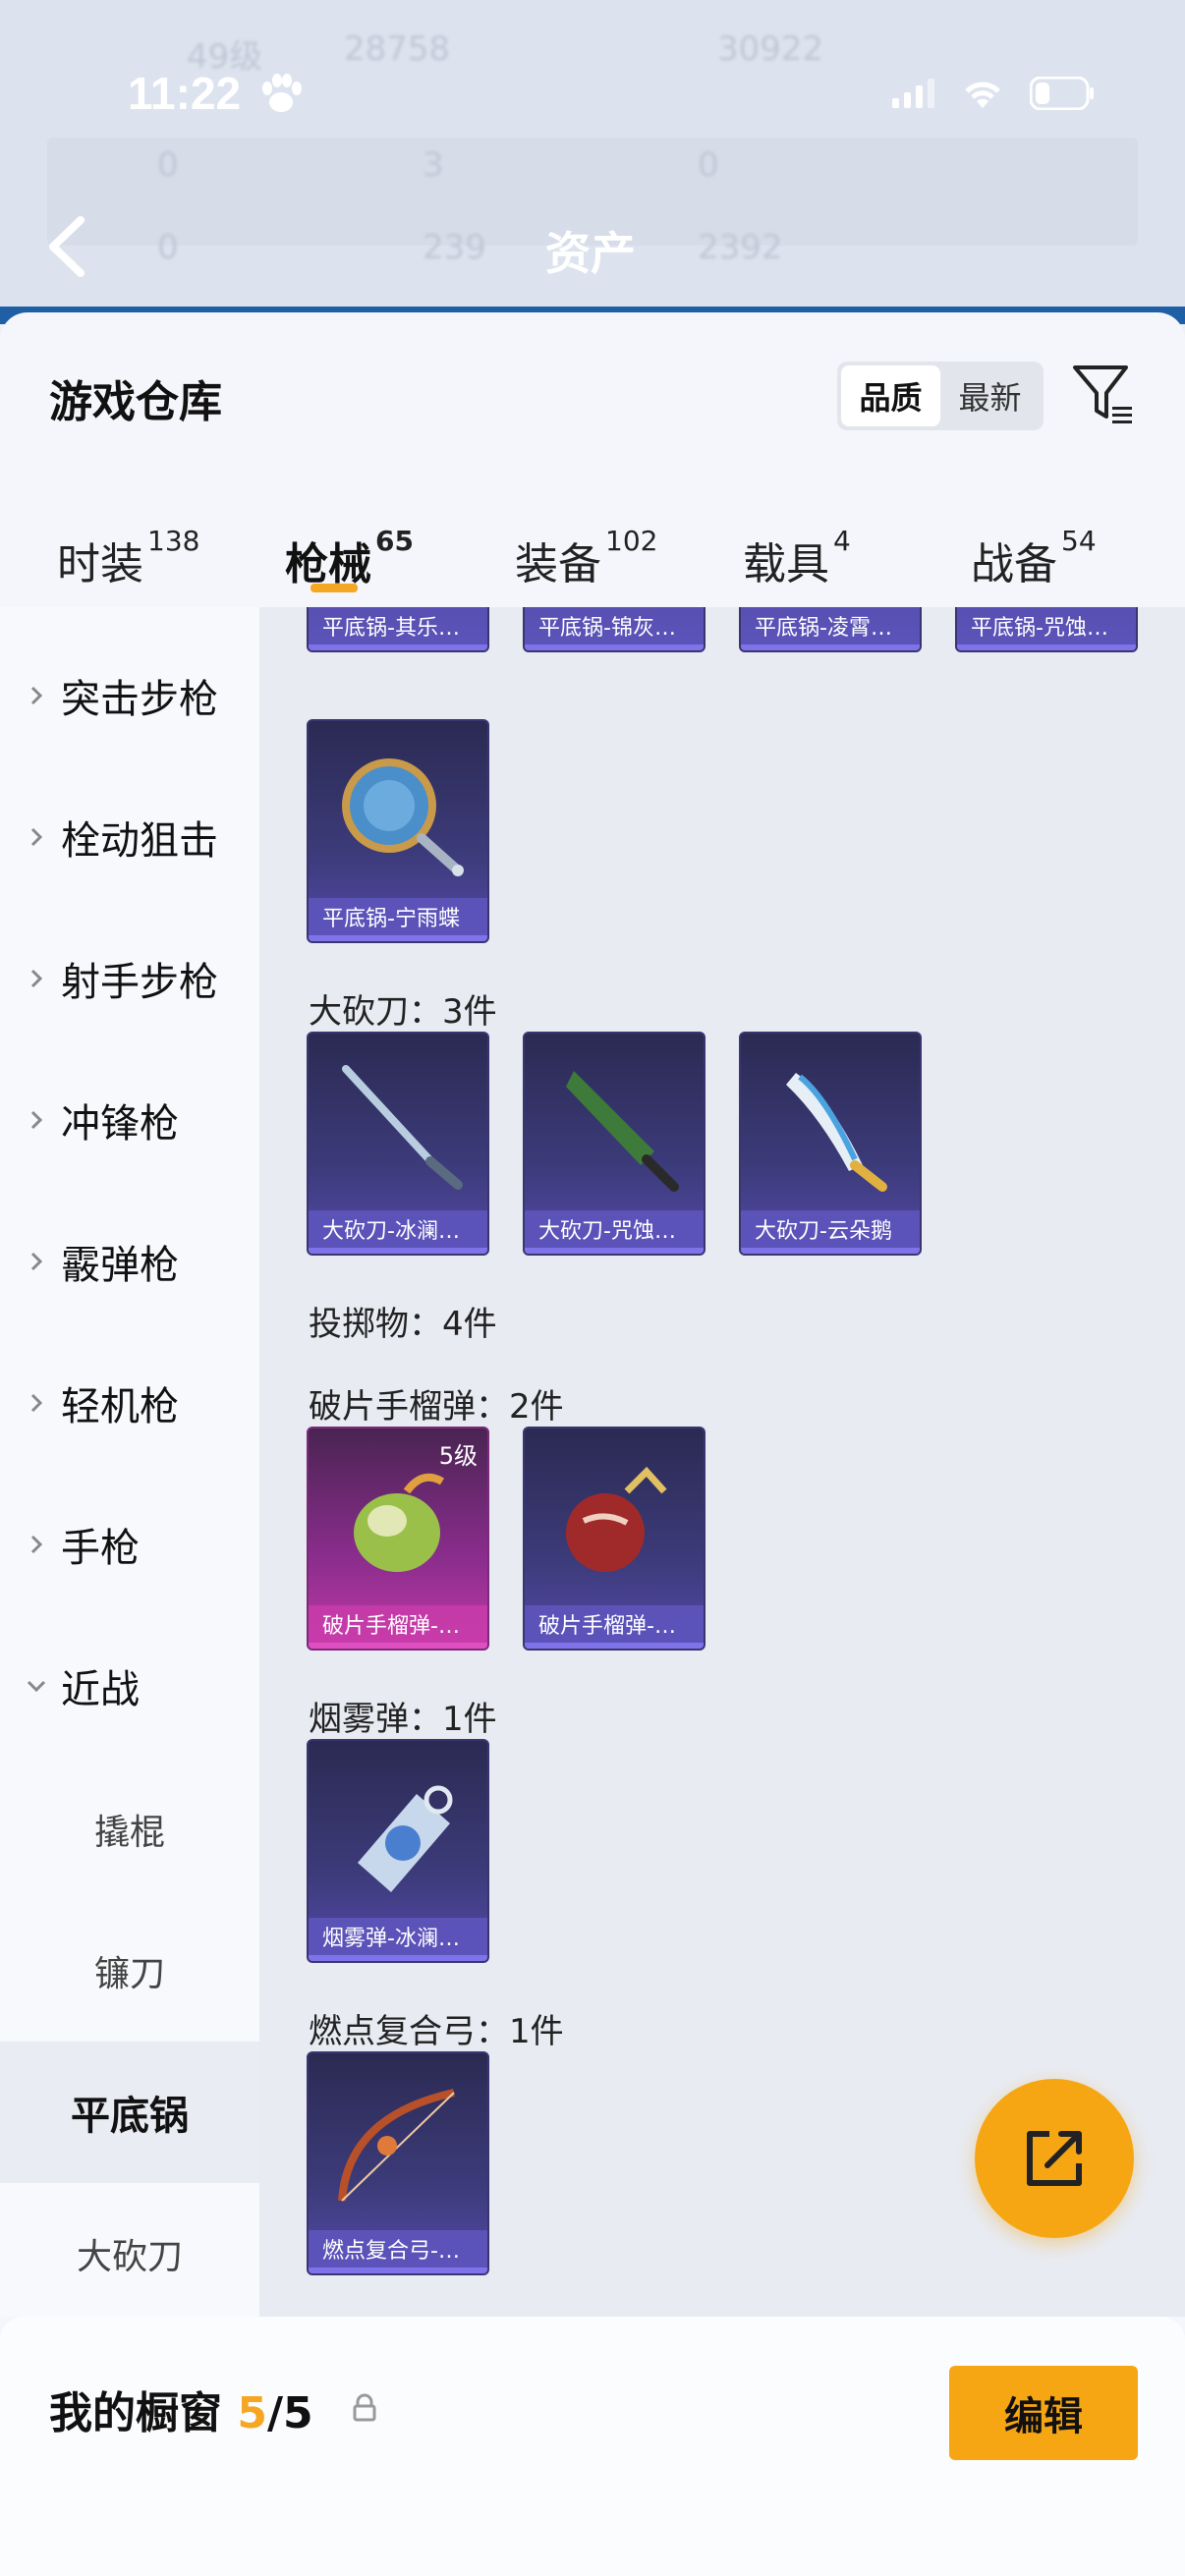 The height and width of the screenshot is (2576, 1185). What do you see at coordinates (328, 564) in the screenshot?
I see `tab-label: 枪械` at bounding box center [328, 564].